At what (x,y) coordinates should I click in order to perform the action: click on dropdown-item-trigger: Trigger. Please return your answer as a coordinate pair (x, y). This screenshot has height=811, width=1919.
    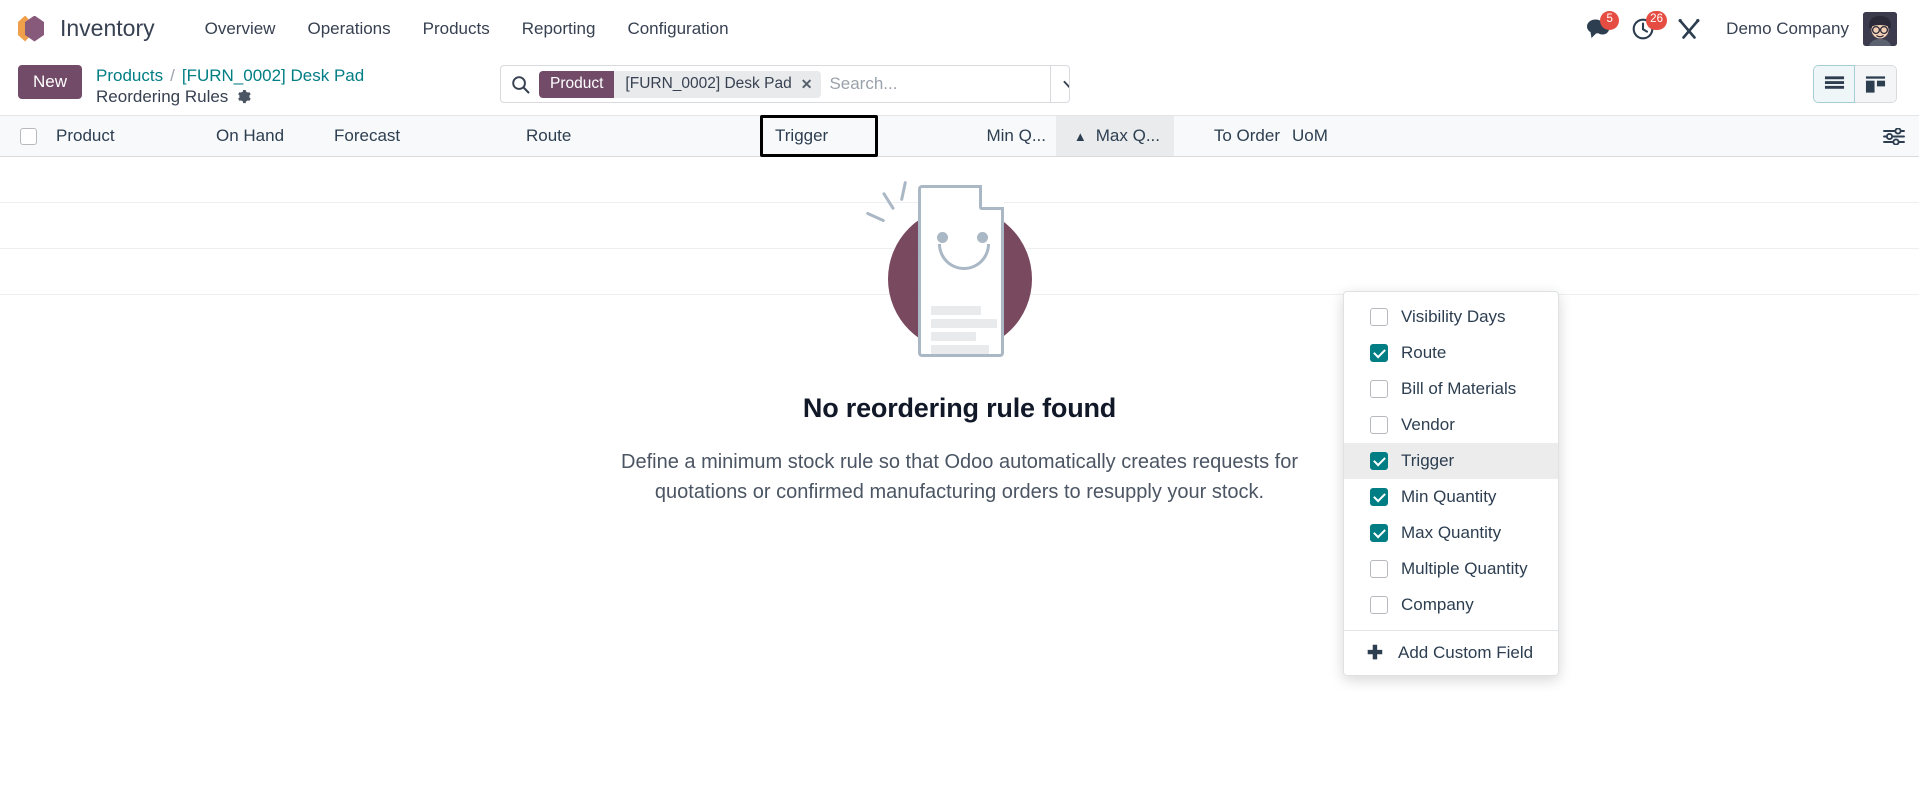
    Looking at the image, I should click on (1451, 461).